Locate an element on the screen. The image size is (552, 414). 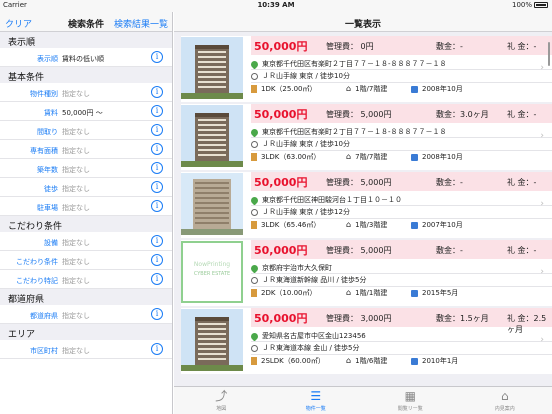
condition-row: 設備 指定なし i is located at coordinates (86, 241).